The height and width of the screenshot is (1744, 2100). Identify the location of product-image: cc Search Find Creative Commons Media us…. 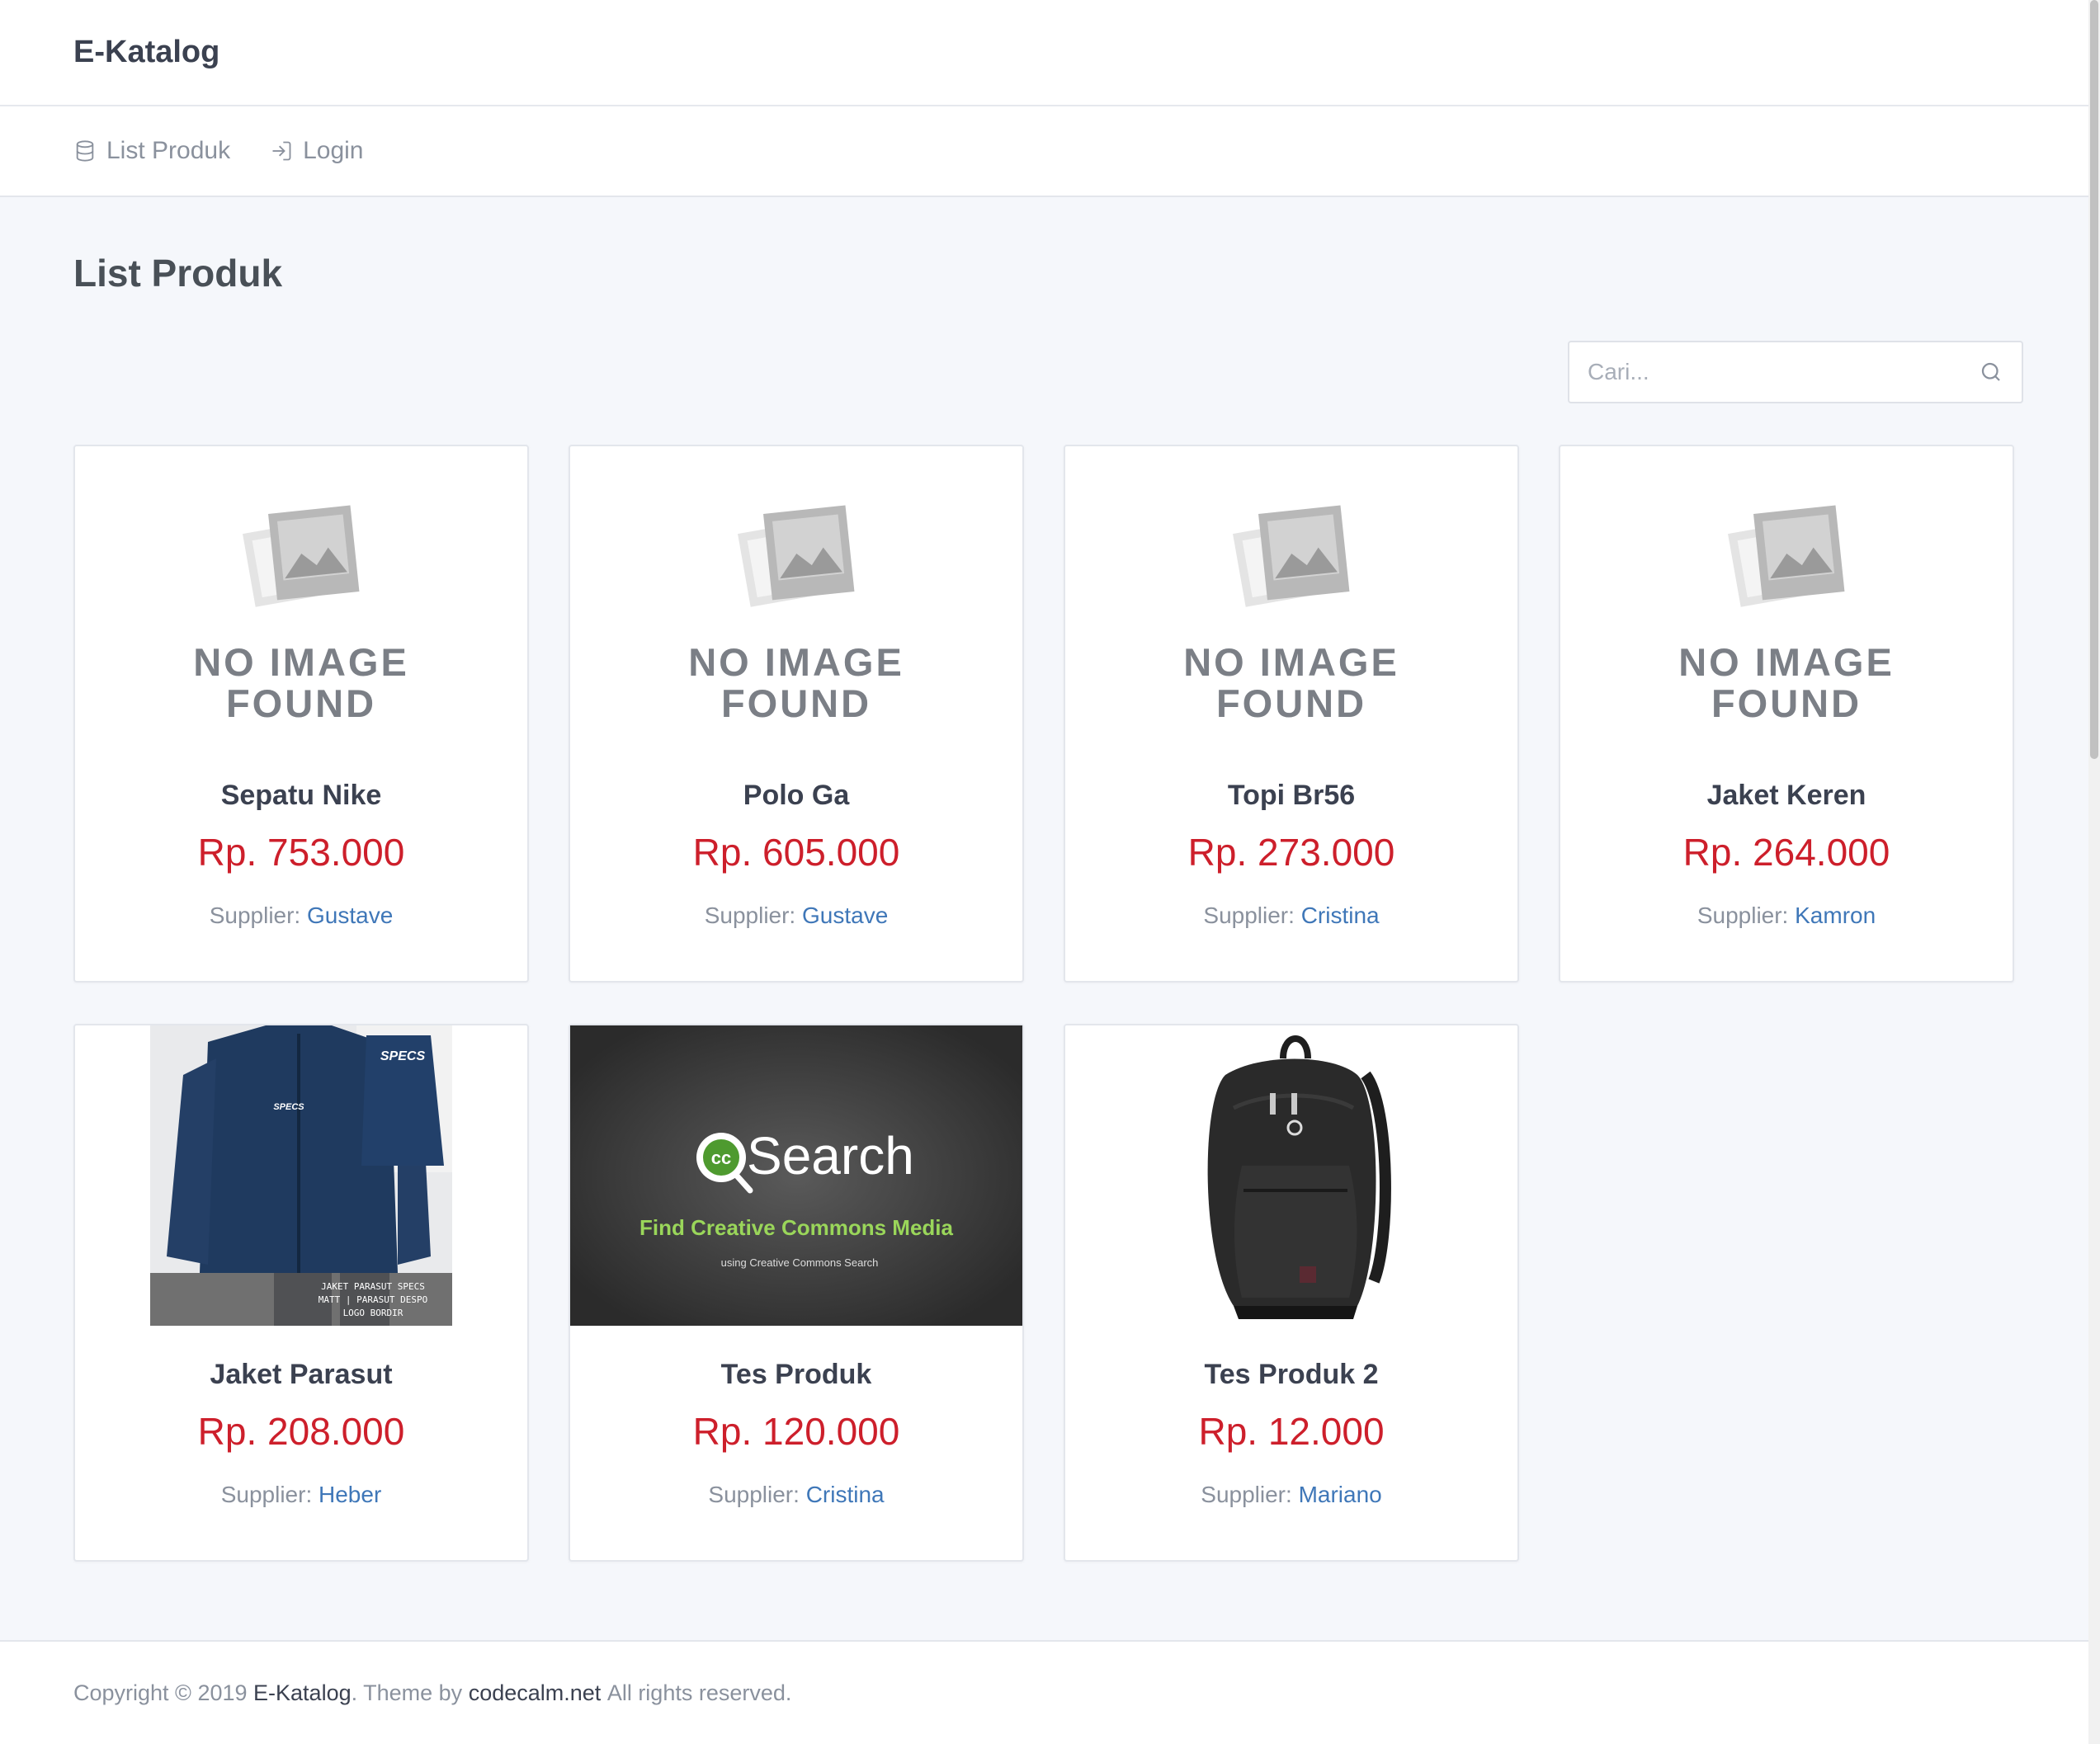
(796, 1175).